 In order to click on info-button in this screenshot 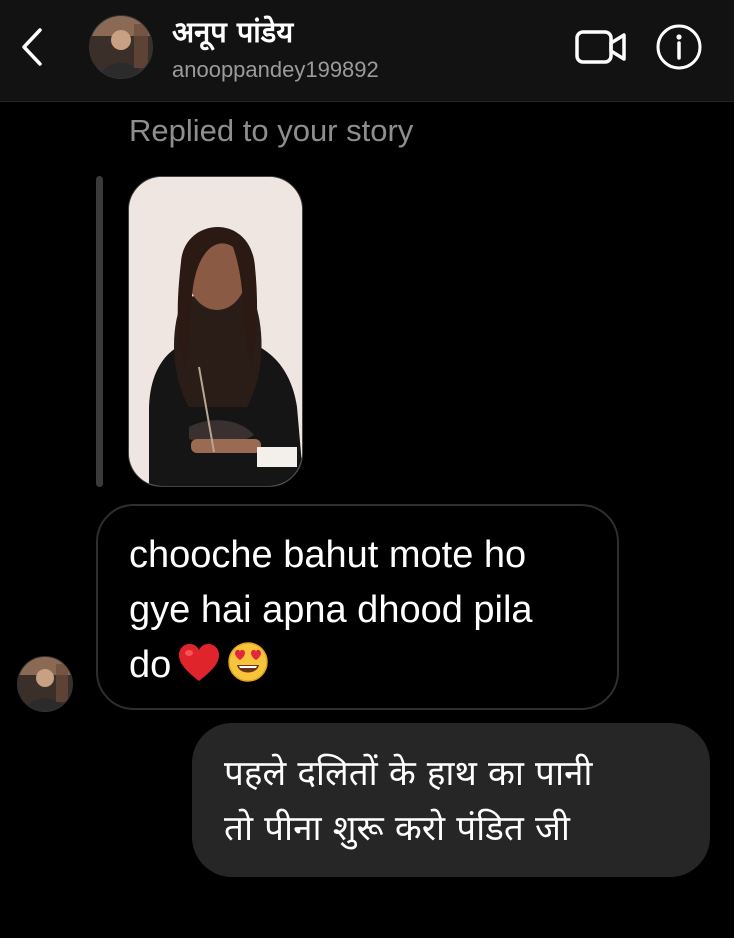, I will do `click(679, 47)`.